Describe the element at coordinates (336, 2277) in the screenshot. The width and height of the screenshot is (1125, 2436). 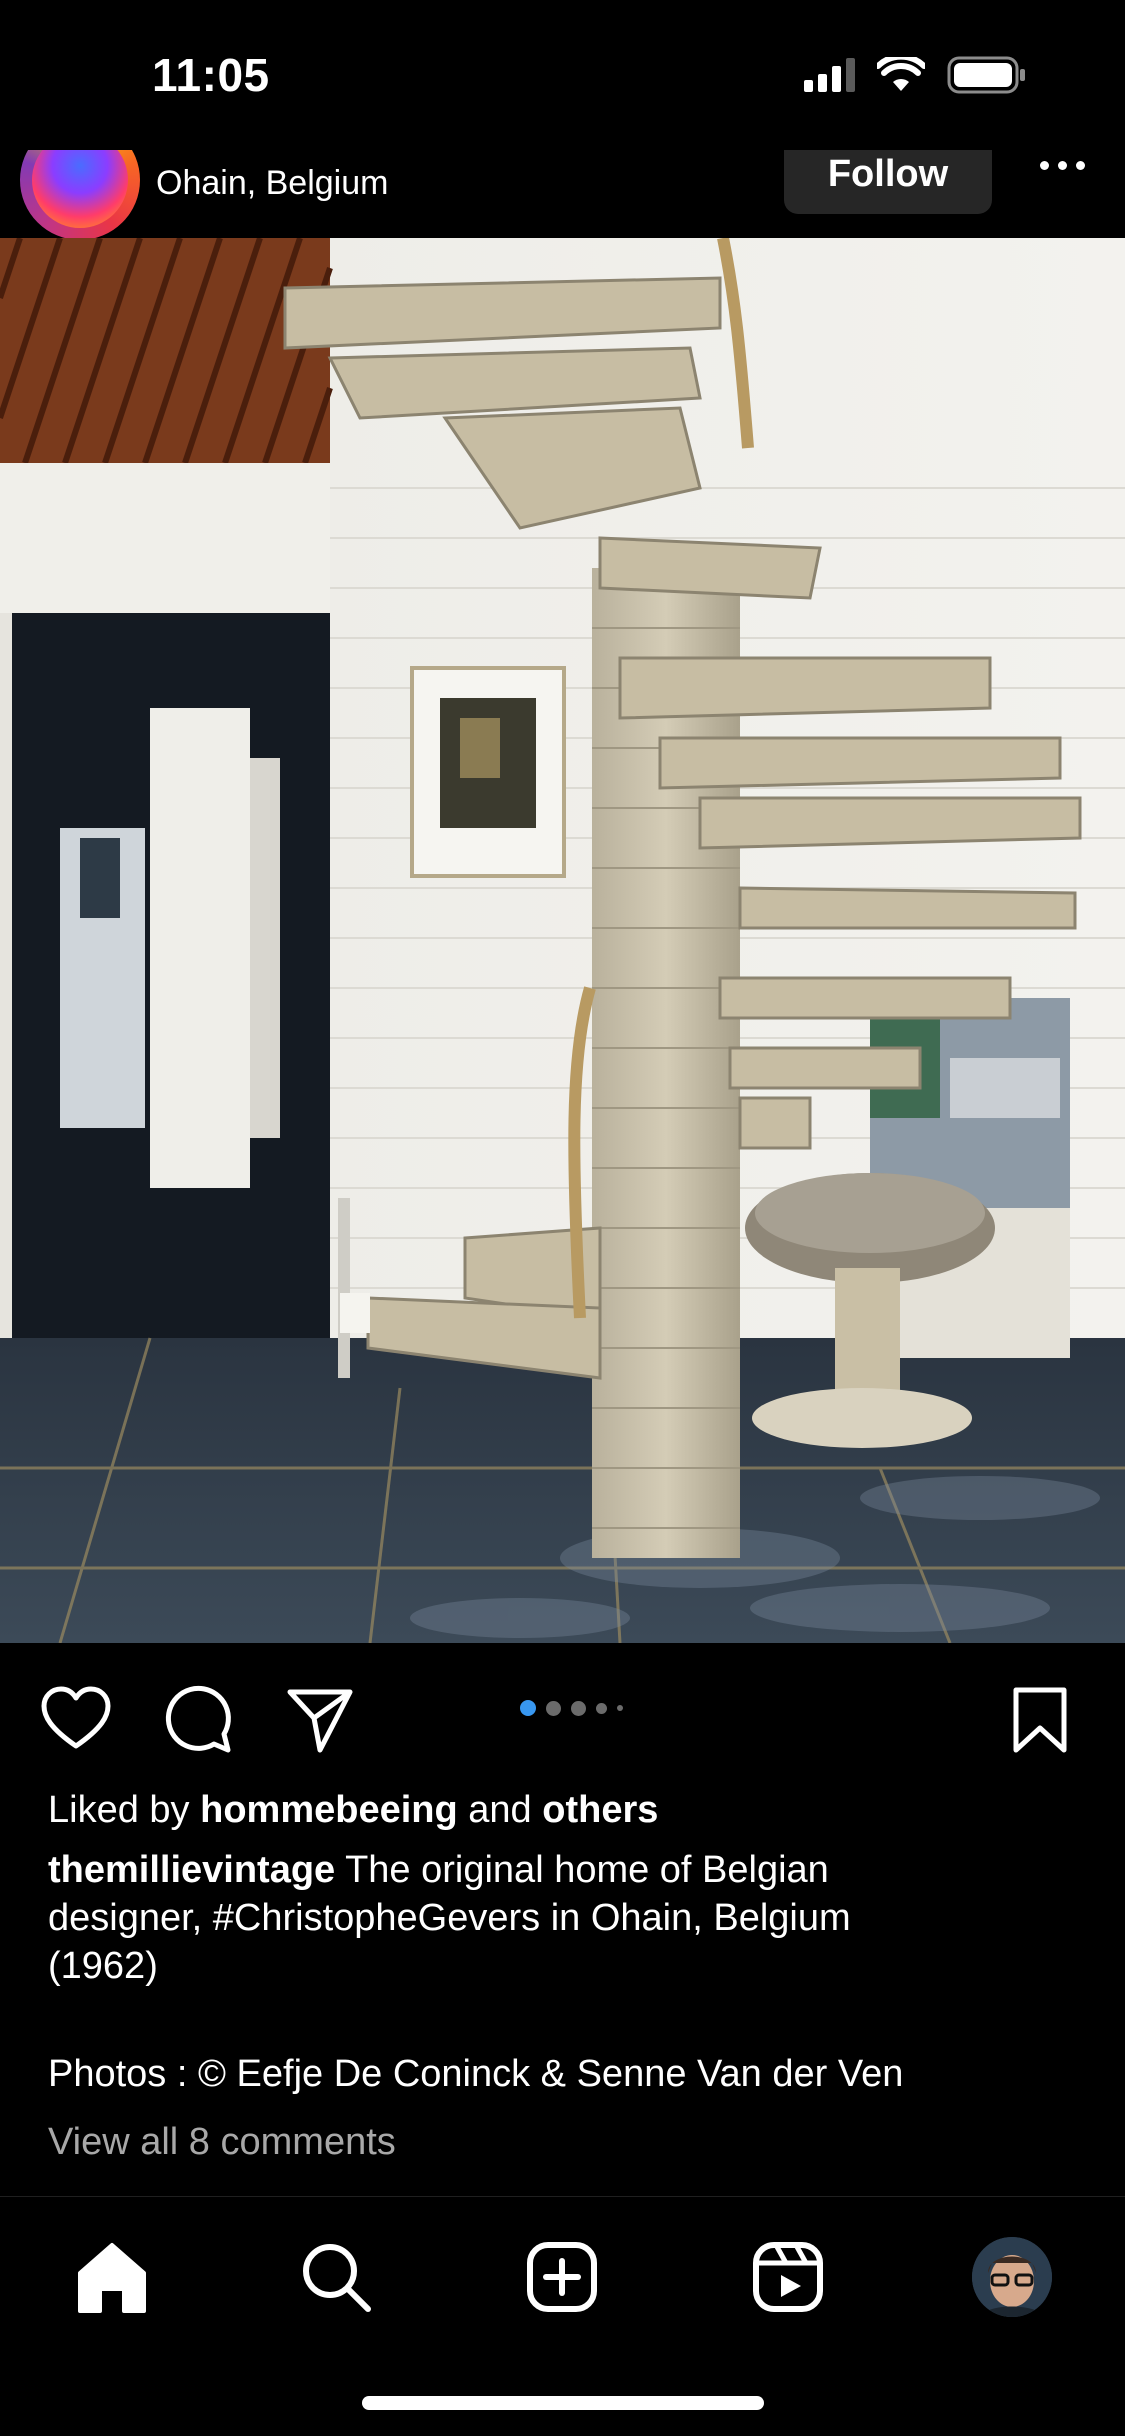
I see `search-icon` at that location.